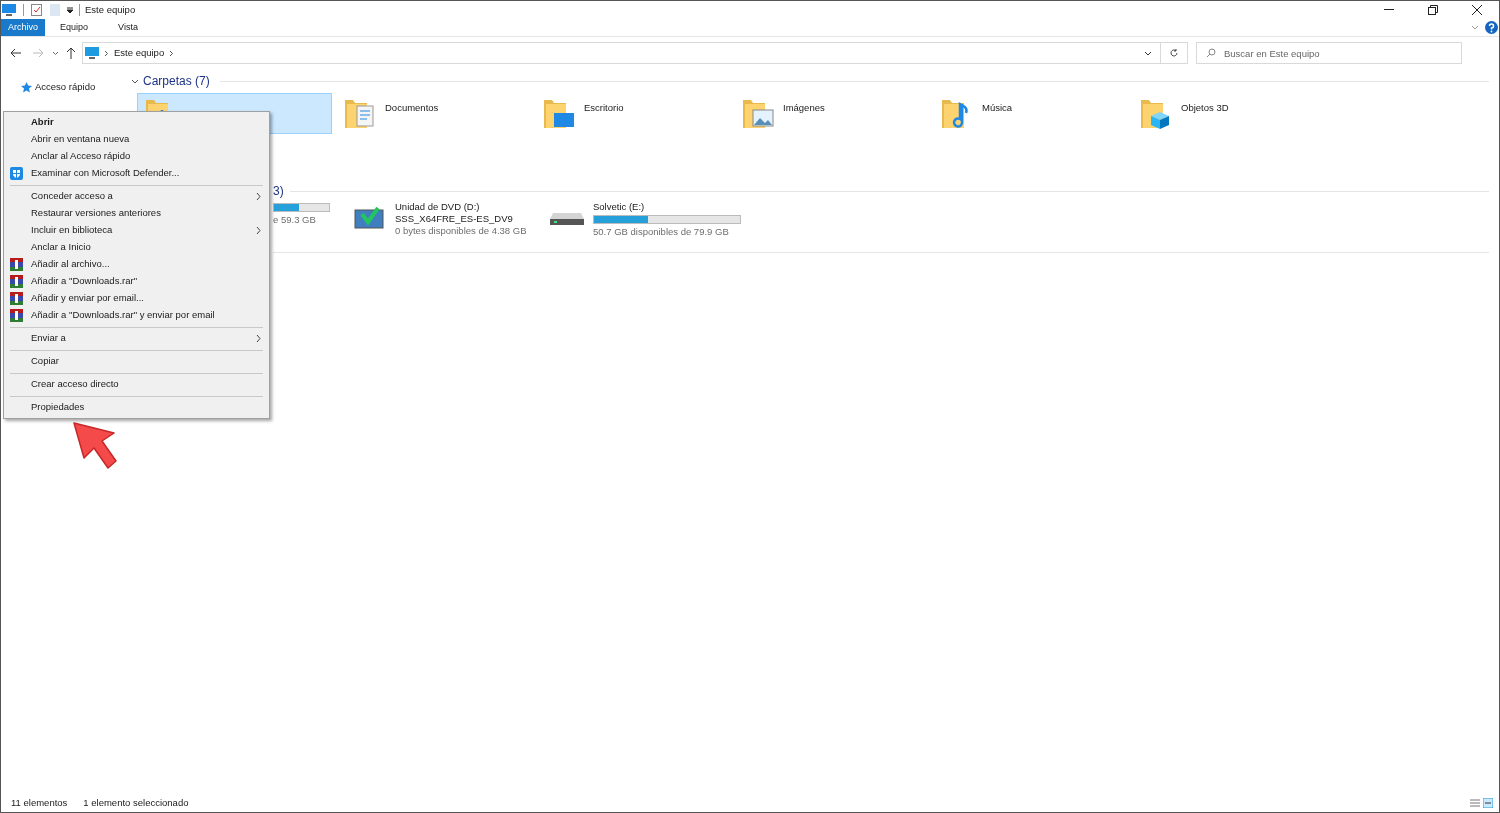 The width and height of the screenshot is (1500, 813). I want to click on folder-tile: Imágenes, so click(831, 113).